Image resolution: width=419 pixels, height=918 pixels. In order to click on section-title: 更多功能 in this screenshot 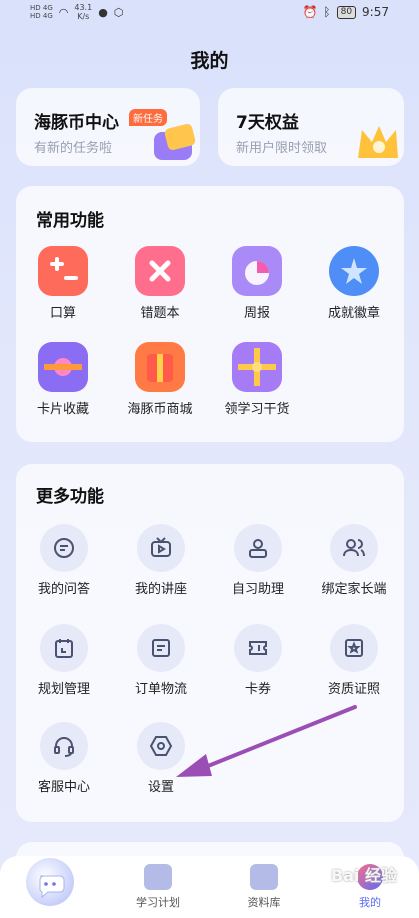, I will do `click(70, 497)`.